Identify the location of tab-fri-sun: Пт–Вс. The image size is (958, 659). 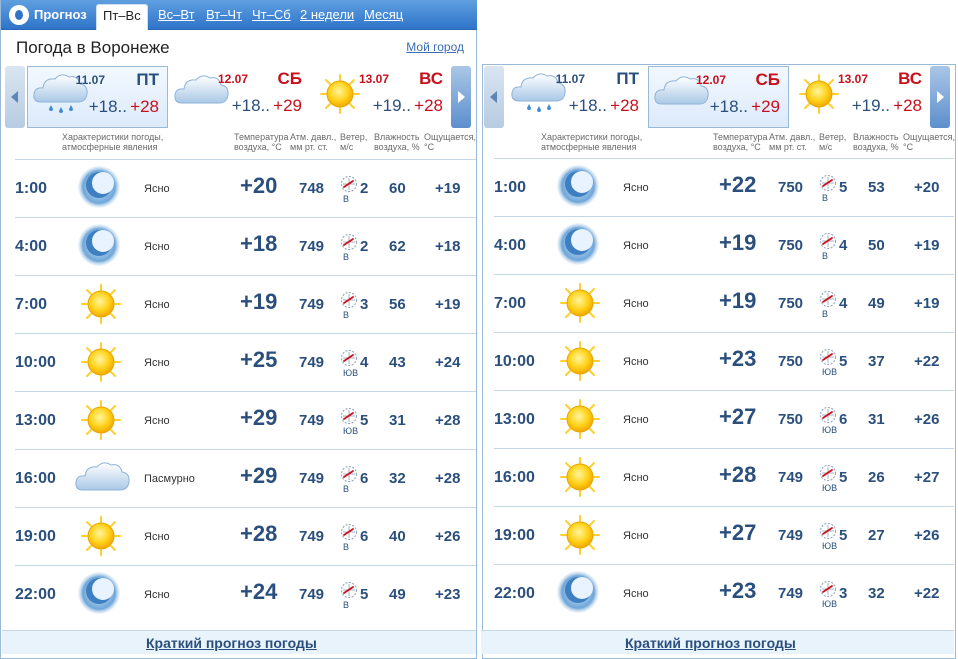
(122, 17).